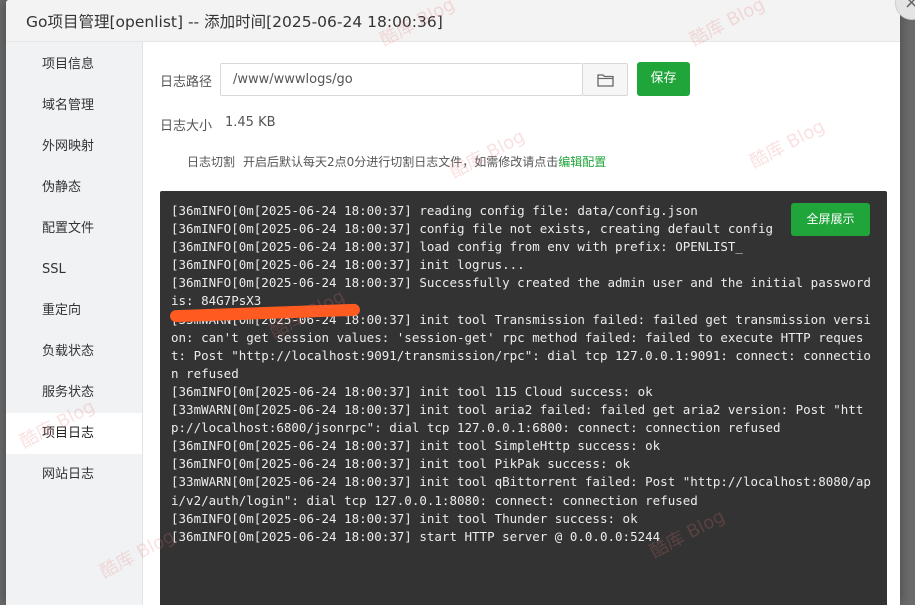 Image resolution: width=915 pixels, height=605 pixels. What do you see at coordinates (74, 351) in the screenshot?
I see `sidebar-item-load-status: 负载状态` at bounding box center [74, 351].